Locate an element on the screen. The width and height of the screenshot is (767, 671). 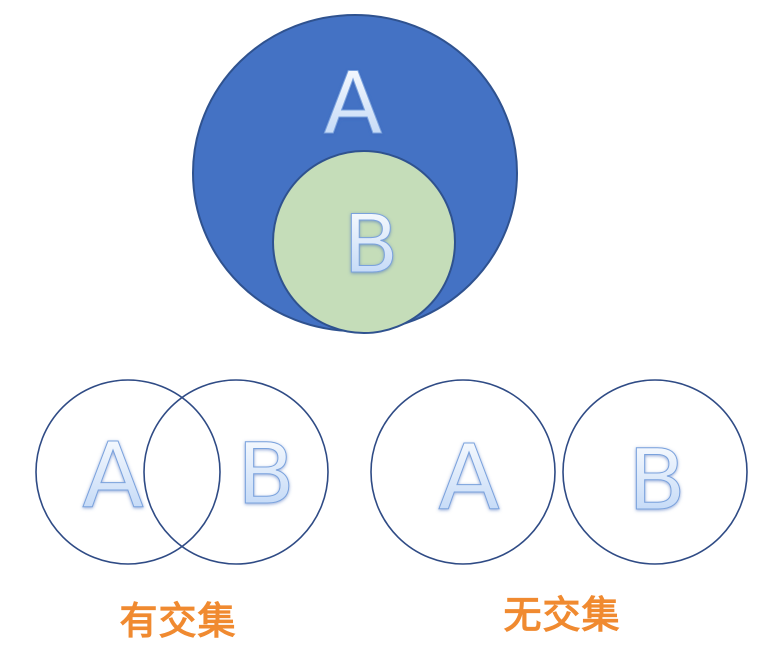
set-b-right-circle is located at coordinates (236, 472).